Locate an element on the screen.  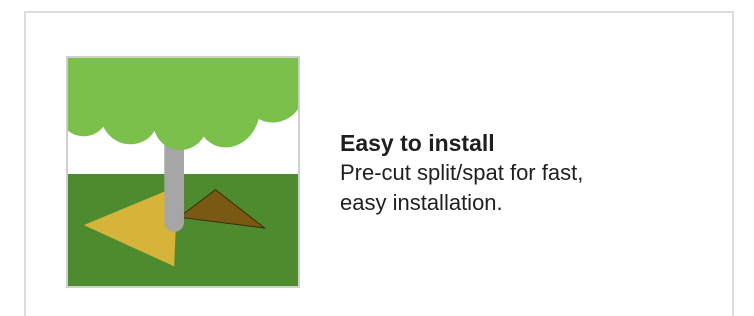
feature-title: Easy to install is located at coordinates (417, 143).